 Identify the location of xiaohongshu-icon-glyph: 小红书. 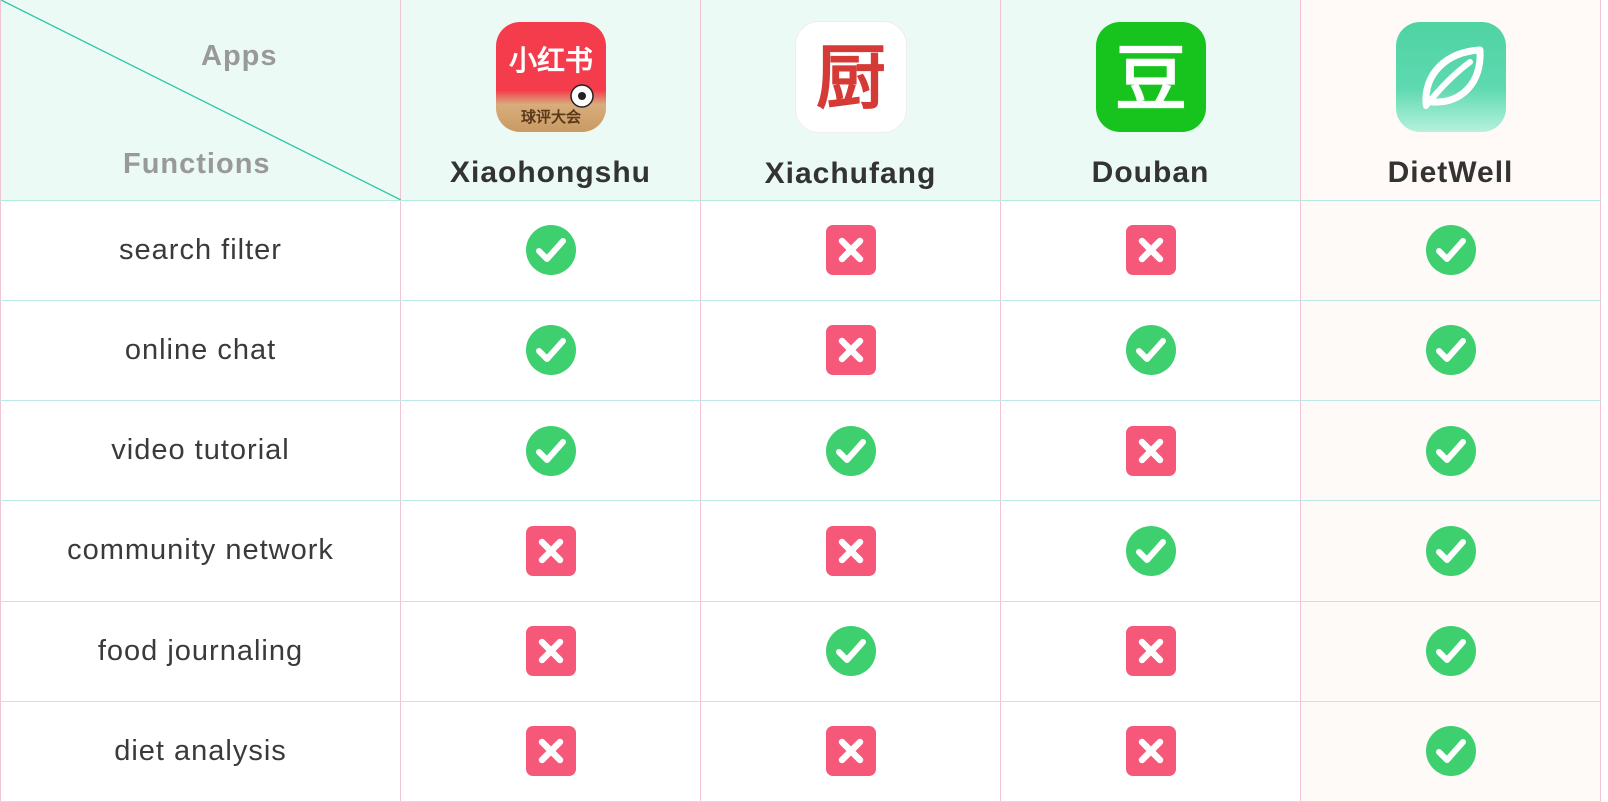
(550, 60).